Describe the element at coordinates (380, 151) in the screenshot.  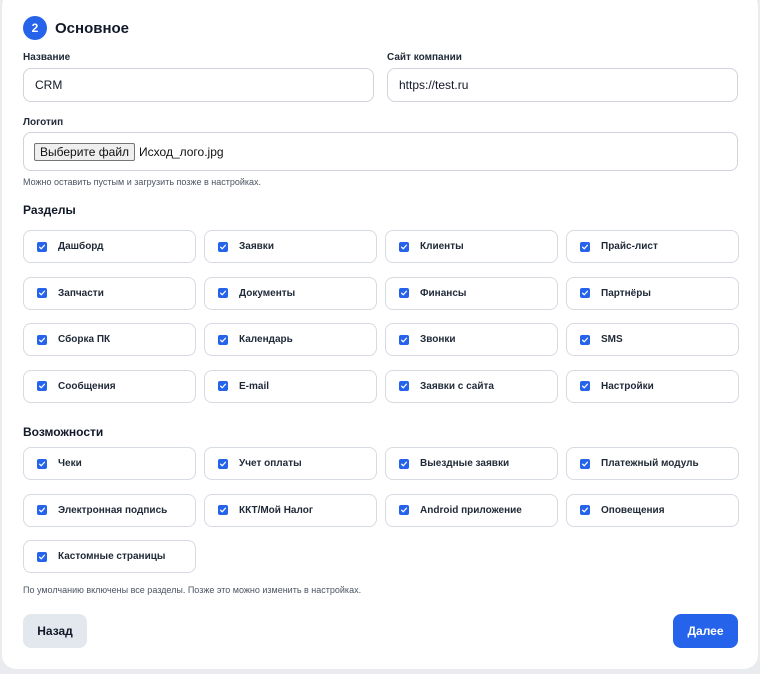
I see `logo-file-field: Выберите файл Исход_лого.jpg` at that location.